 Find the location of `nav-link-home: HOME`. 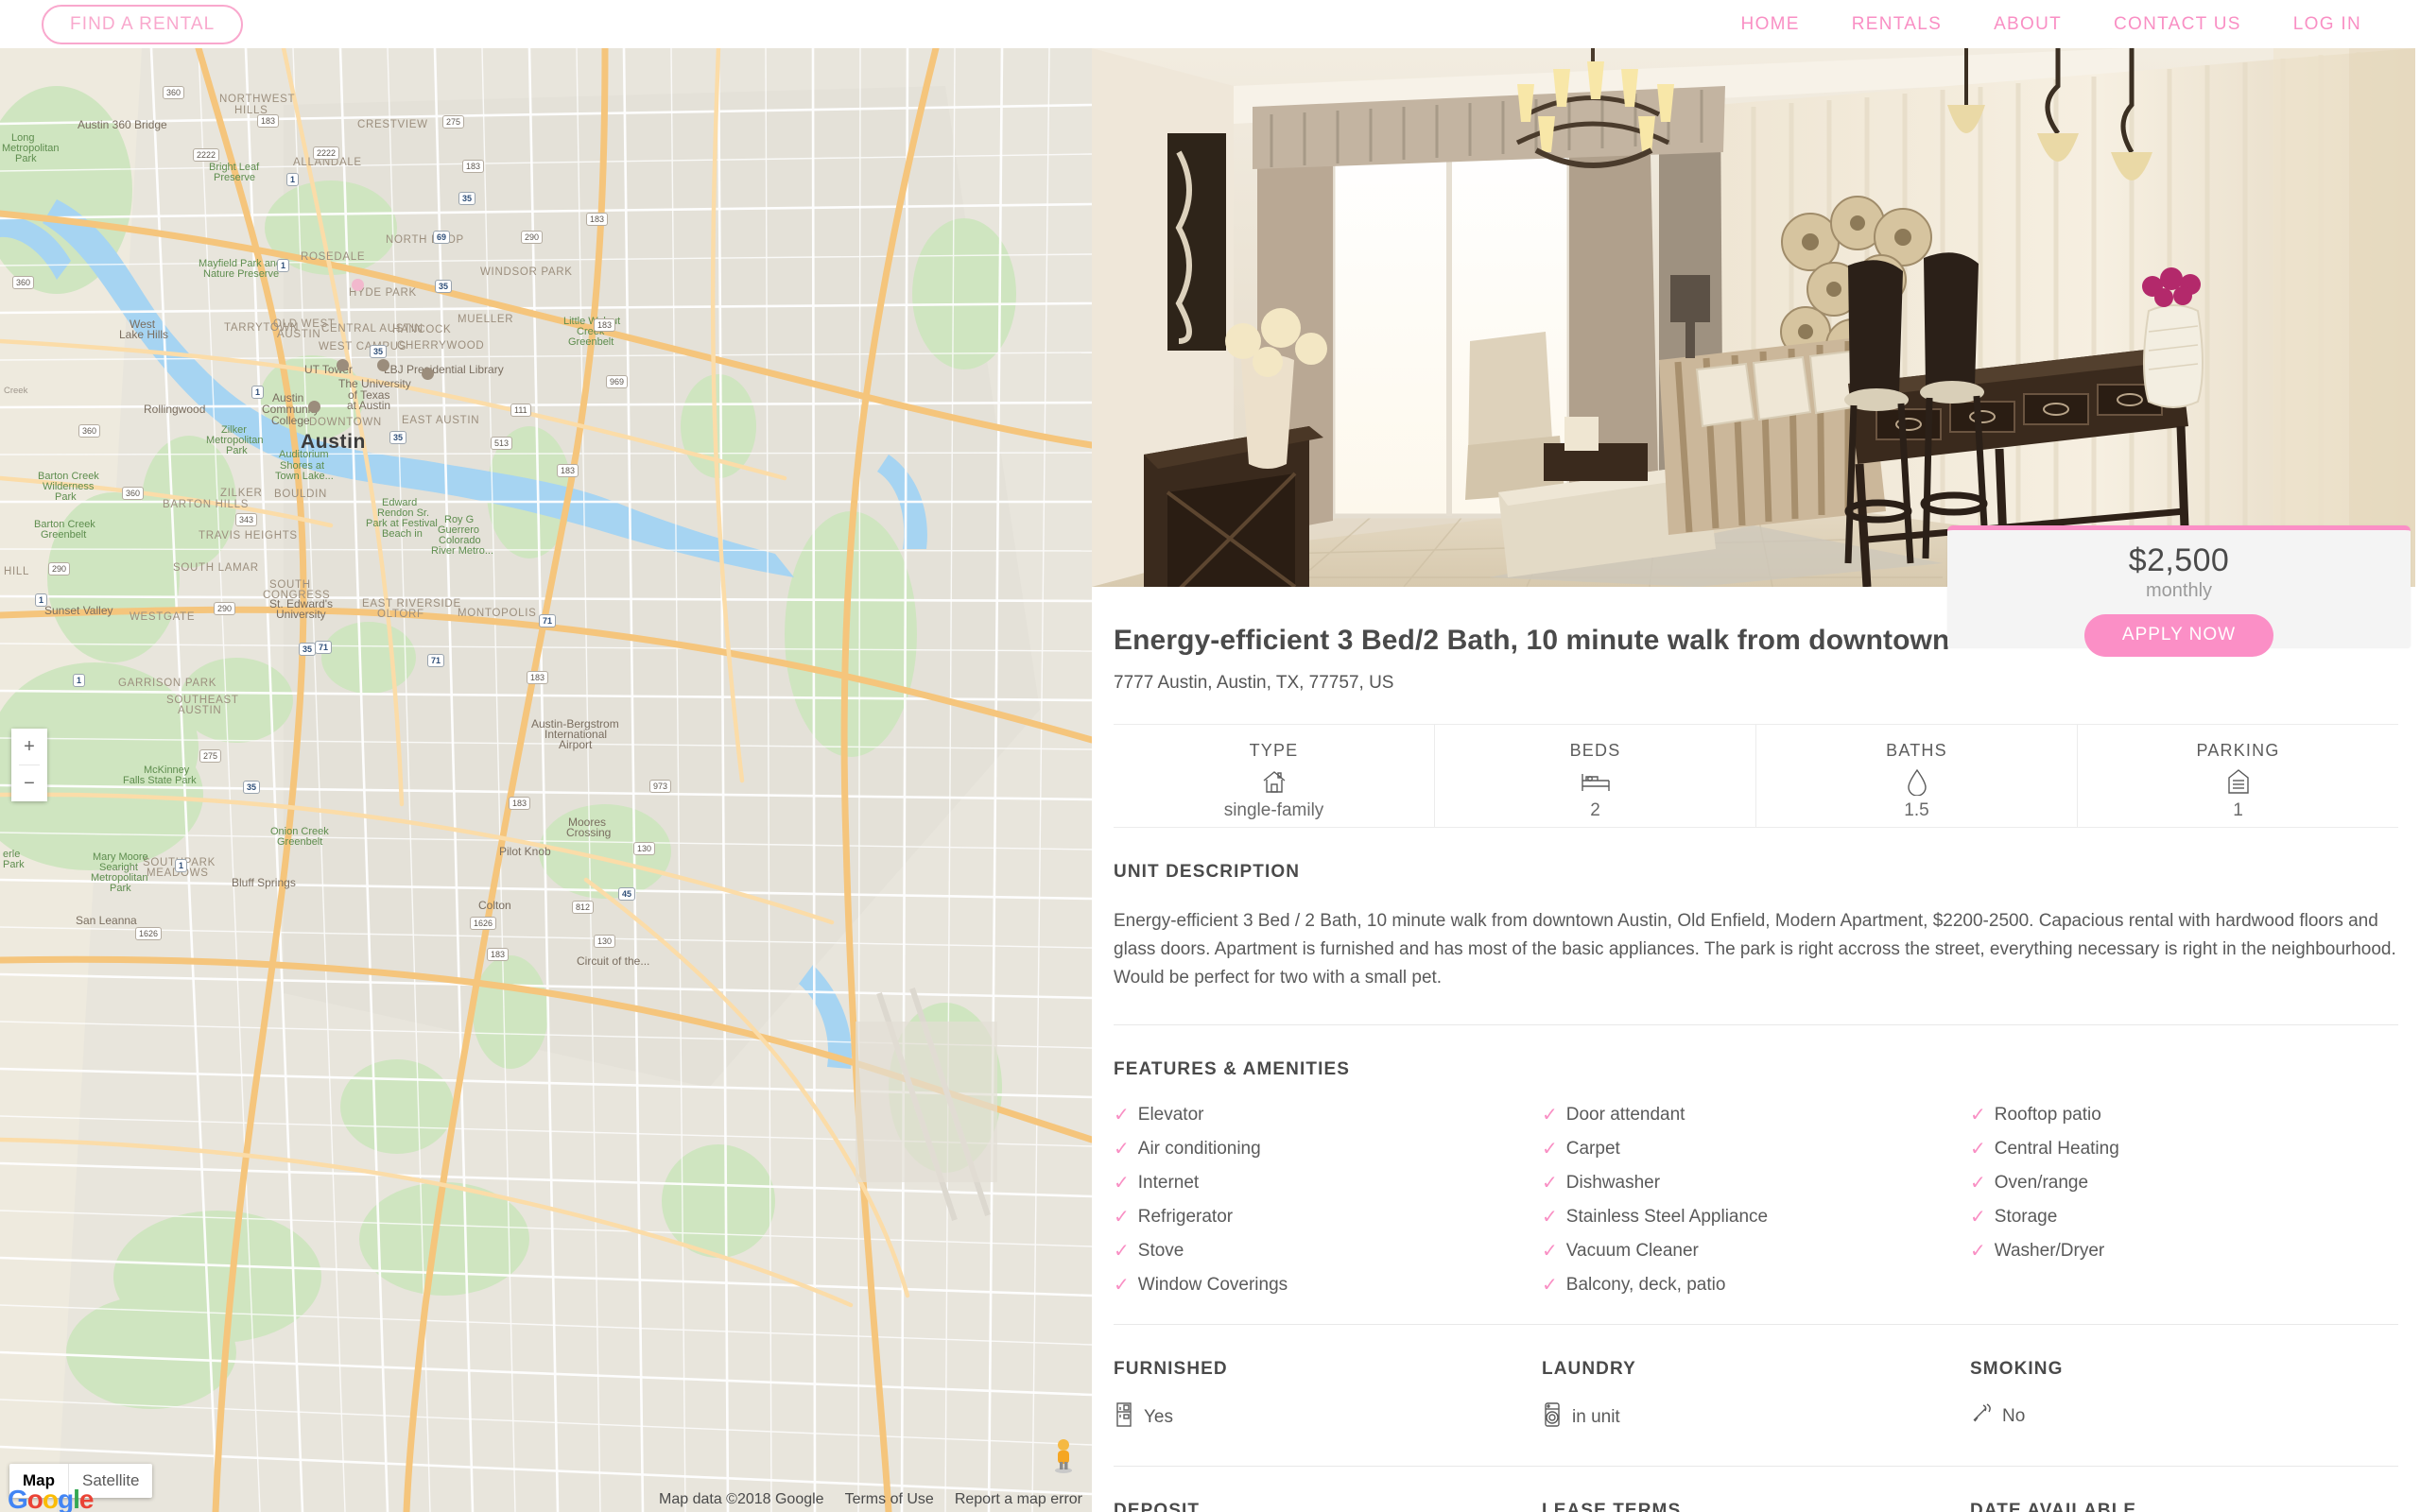

nav-link-home: HOME is located at coordinates (1770, 24).